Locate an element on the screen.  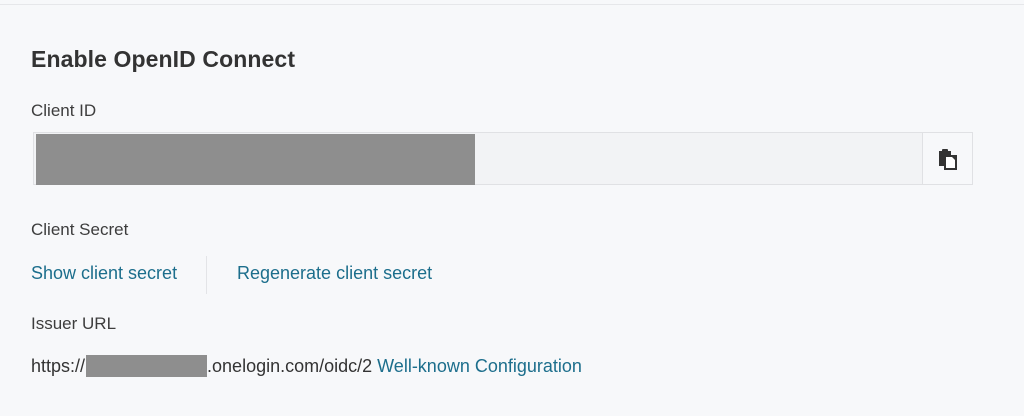
client-id-redacted-value is located at coordinates (255, 159).